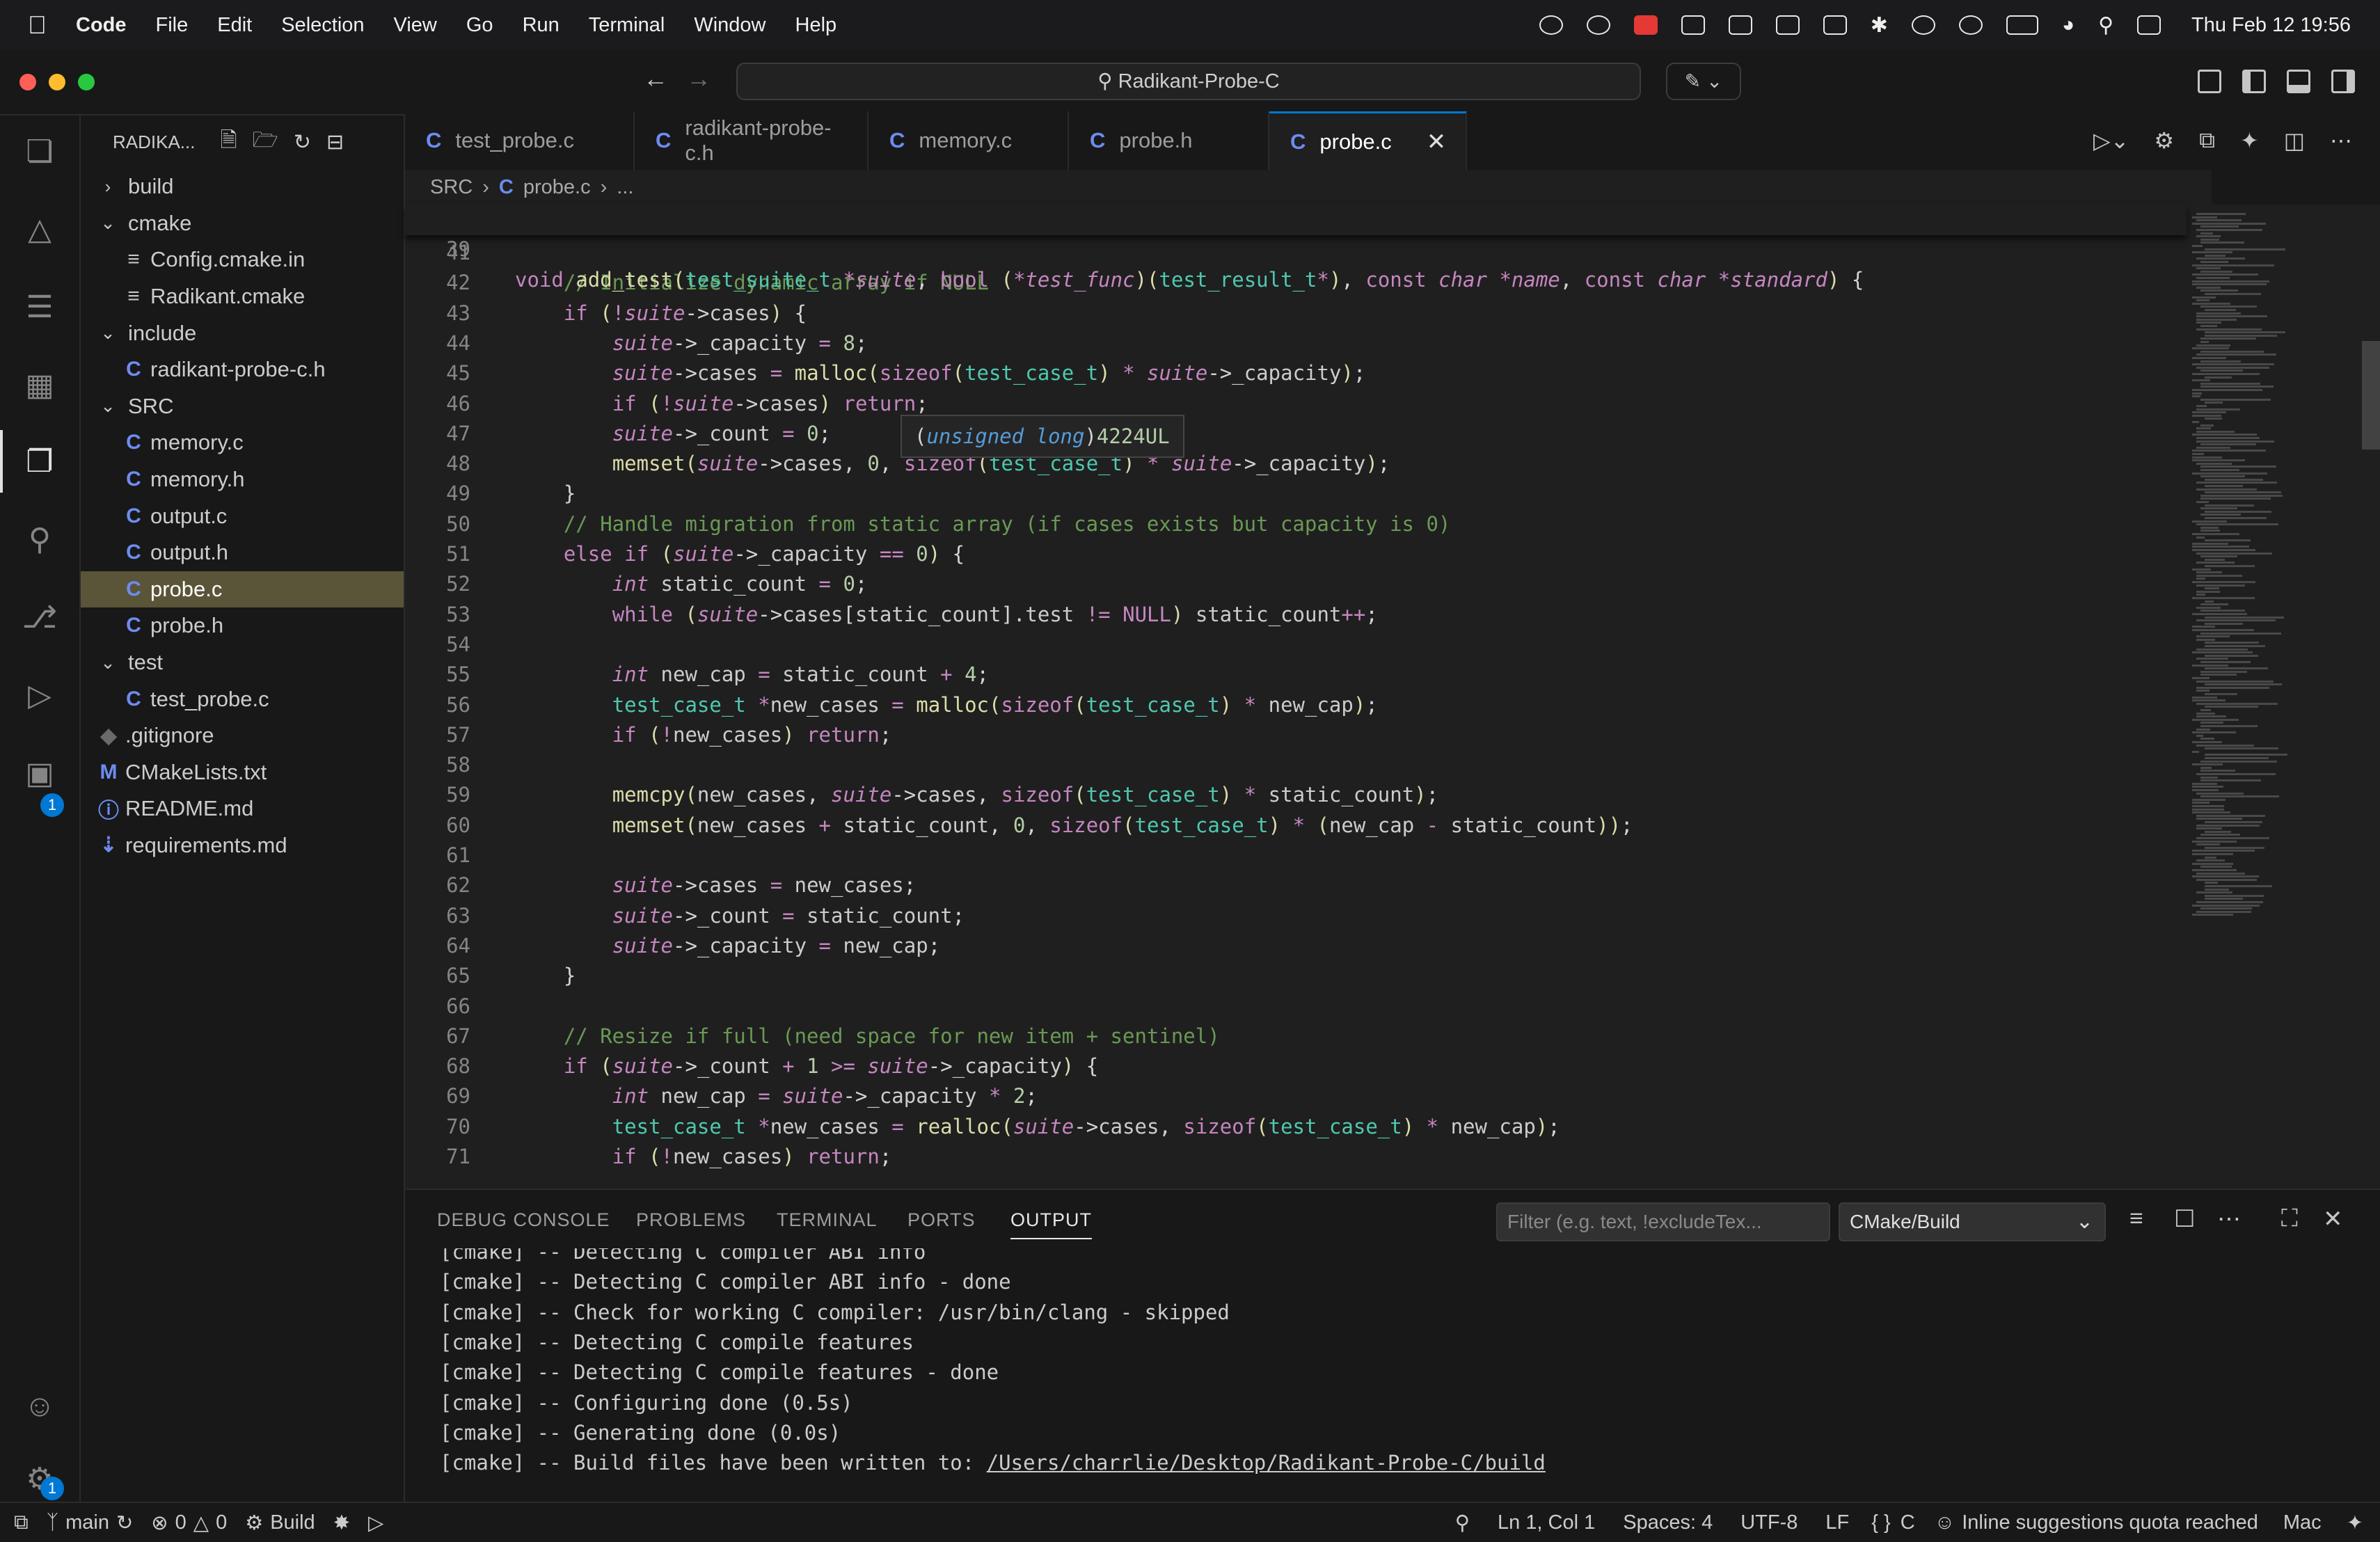  I want to click on tree-file: ⇣ requirements.md, so click(243, 845).